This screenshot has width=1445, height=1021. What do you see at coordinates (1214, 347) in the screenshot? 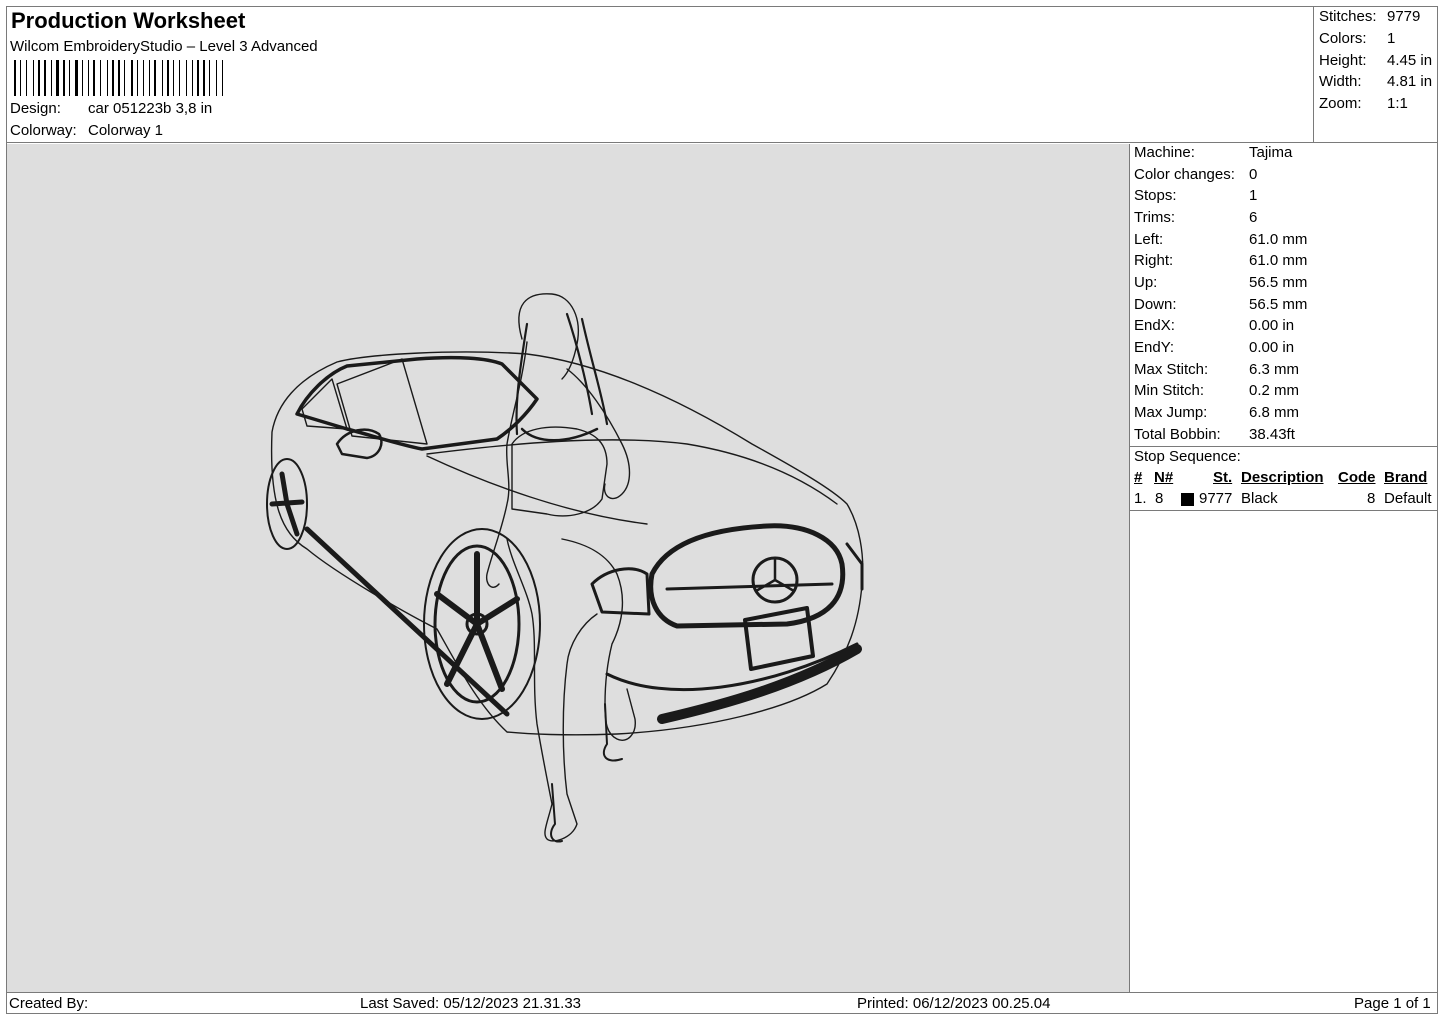
I see `detail-endy: EndY: 0.00 in` at bounding box center [1214, 347].